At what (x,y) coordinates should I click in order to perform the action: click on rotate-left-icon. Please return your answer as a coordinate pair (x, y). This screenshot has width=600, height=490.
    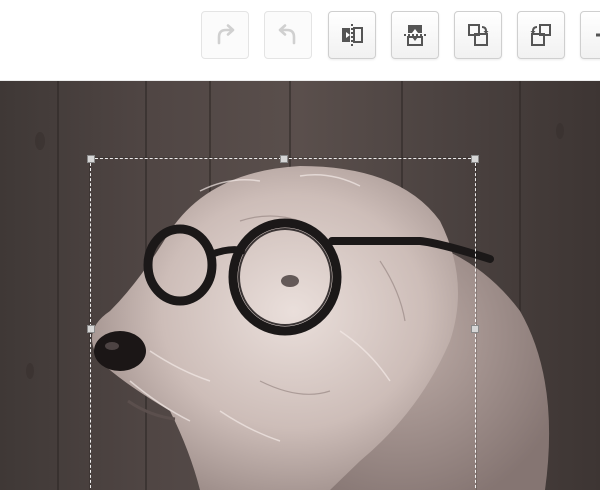
    Looking at the image, I should click on (478, 35).